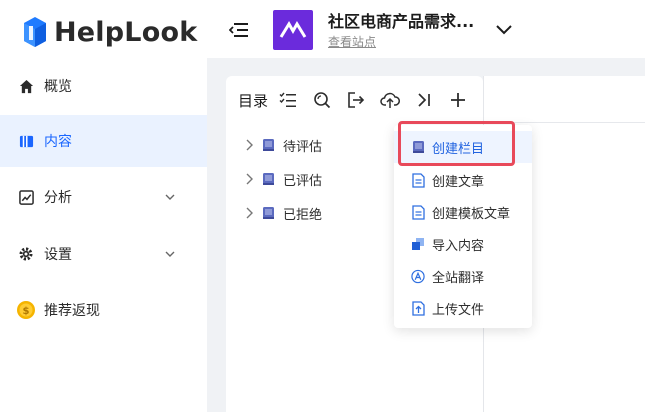  I want to click on tree-item-label: 待评估, so click(303, 147).